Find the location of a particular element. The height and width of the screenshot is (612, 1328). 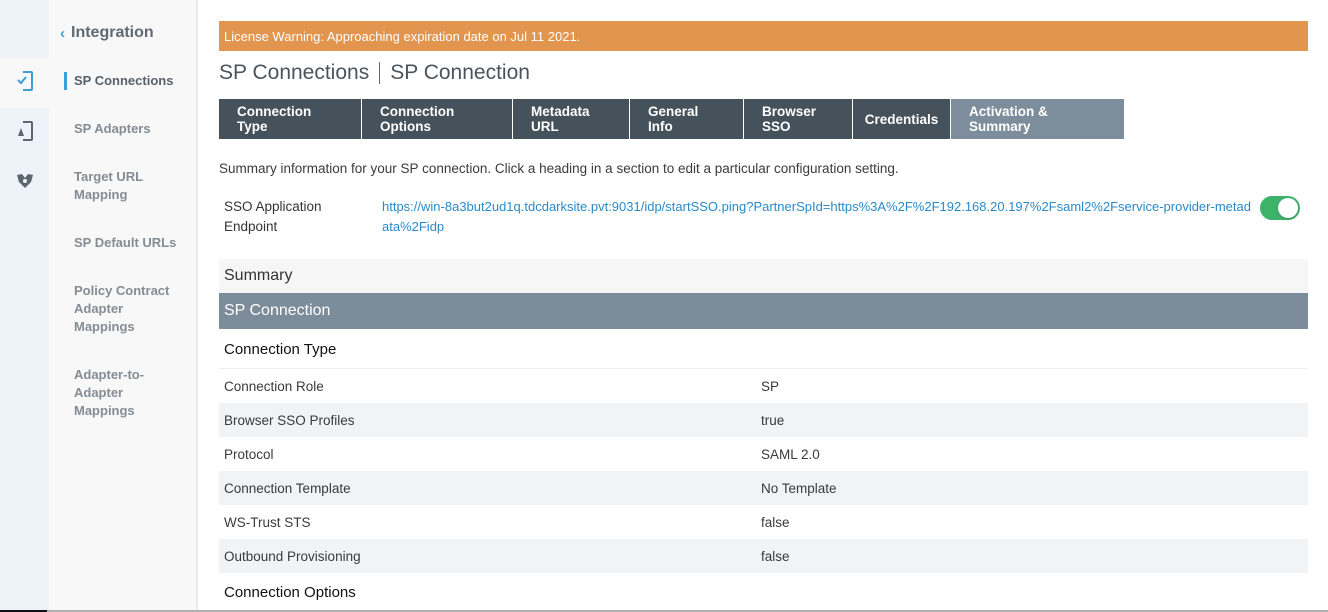

mappings-icon is located at coordinates (25, 183).